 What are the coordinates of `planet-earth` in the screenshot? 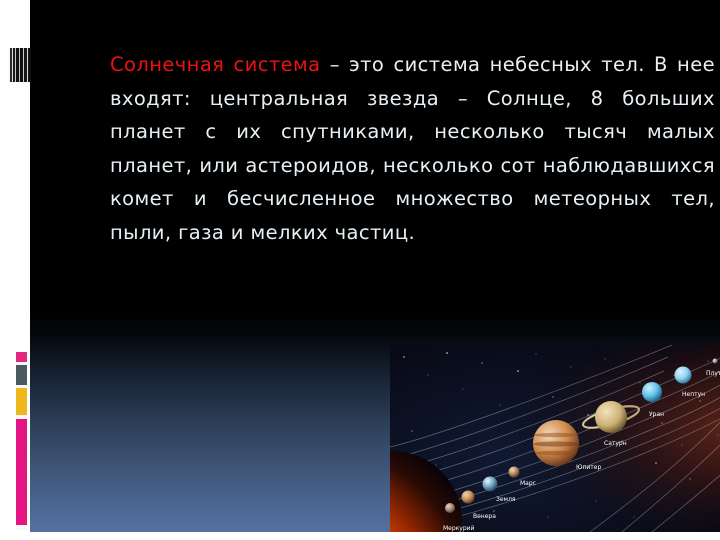 It's located at (490, 484).